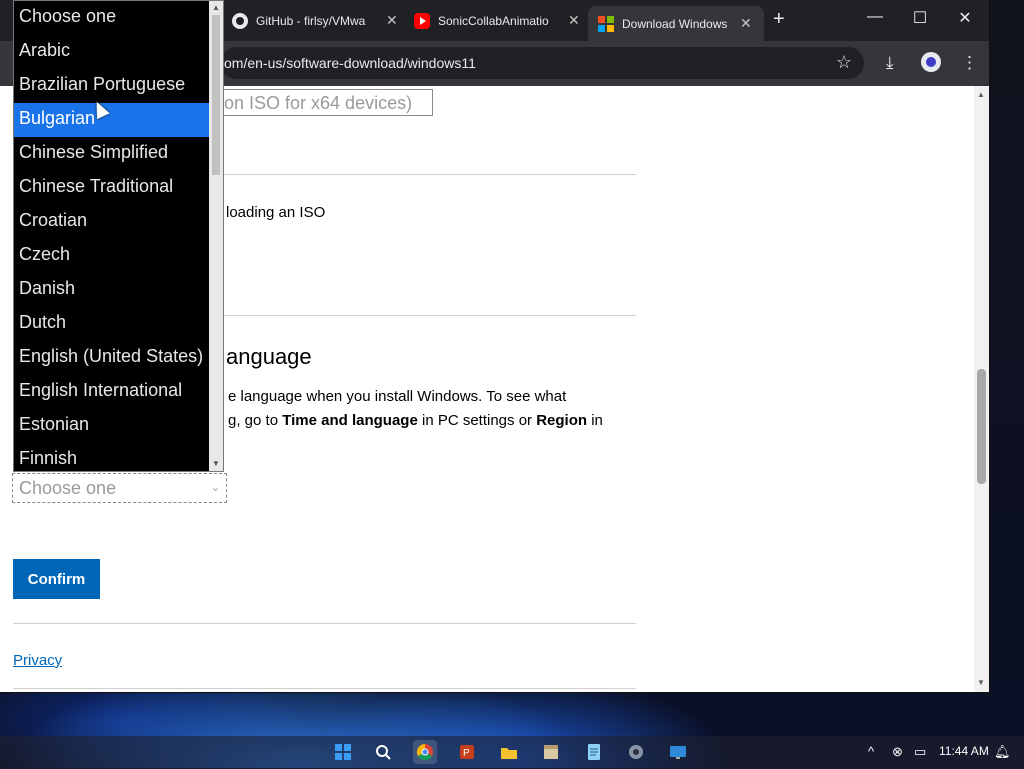 The height and width of the screenshot is (769, 1024). What do you see at coordinates (118, 188) in the screenshot?
I see `language-option: Chinese Traditional` at bounding box center [118, 188].